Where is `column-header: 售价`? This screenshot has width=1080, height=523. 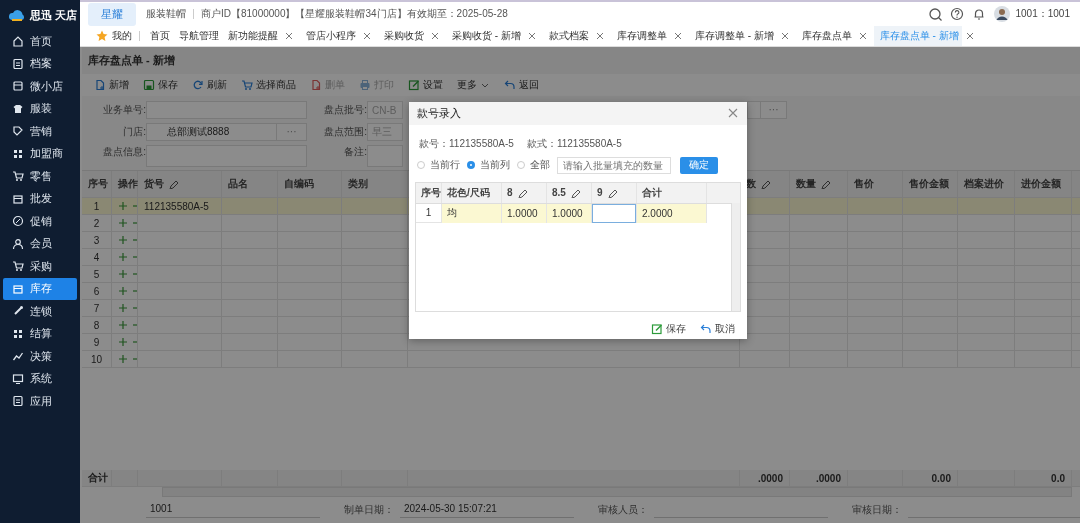
column-header: 售价 is located at coordinates (875, 184).